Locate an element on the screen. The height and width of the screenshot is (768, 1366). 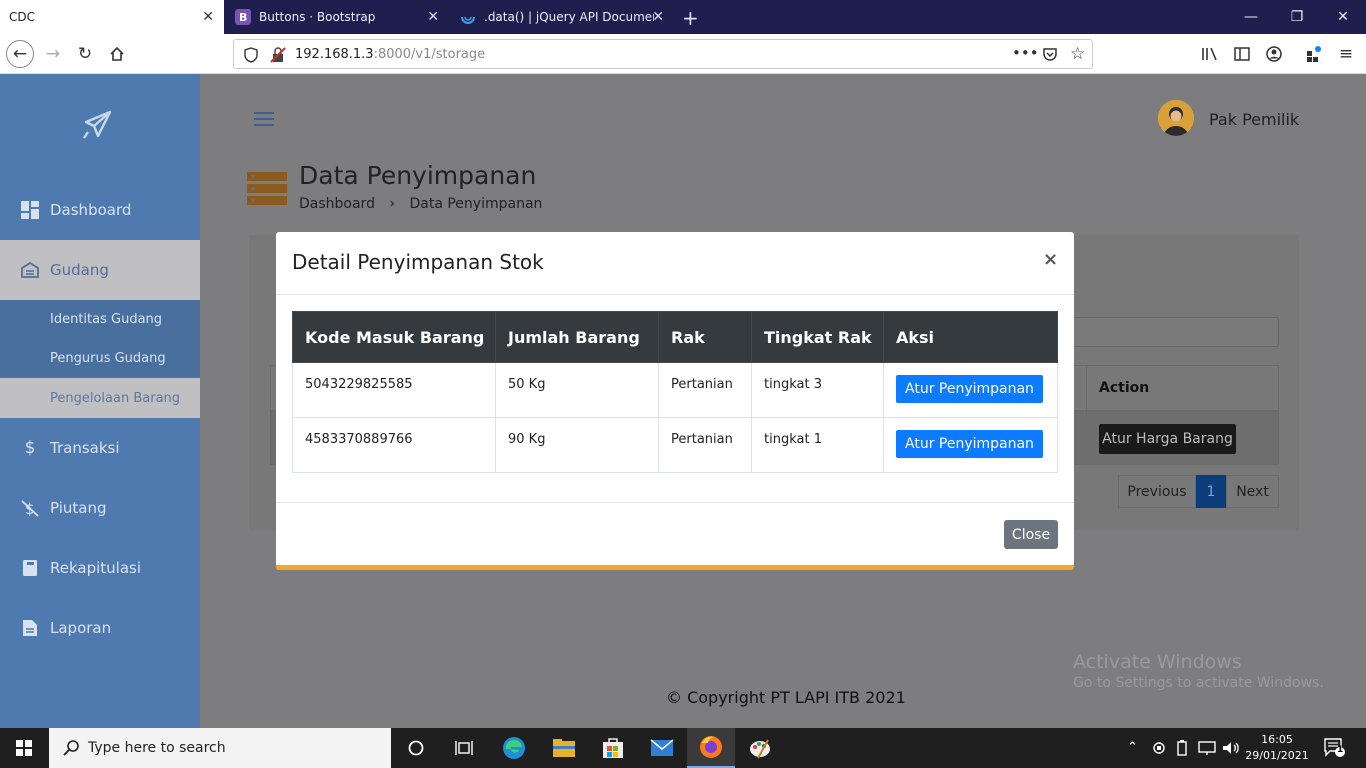
back-icon: ← is located at coordinates (20, 54).